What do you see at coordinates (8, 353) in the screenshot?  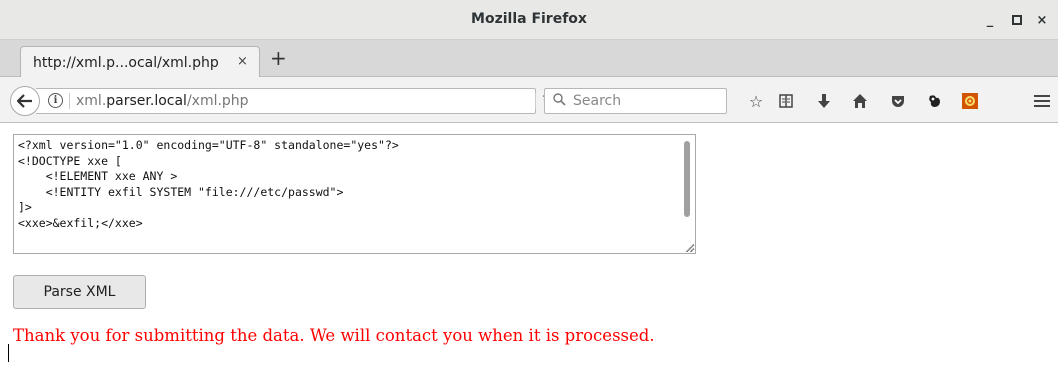 I see `text-cursor` at bounding box center [8, 353].